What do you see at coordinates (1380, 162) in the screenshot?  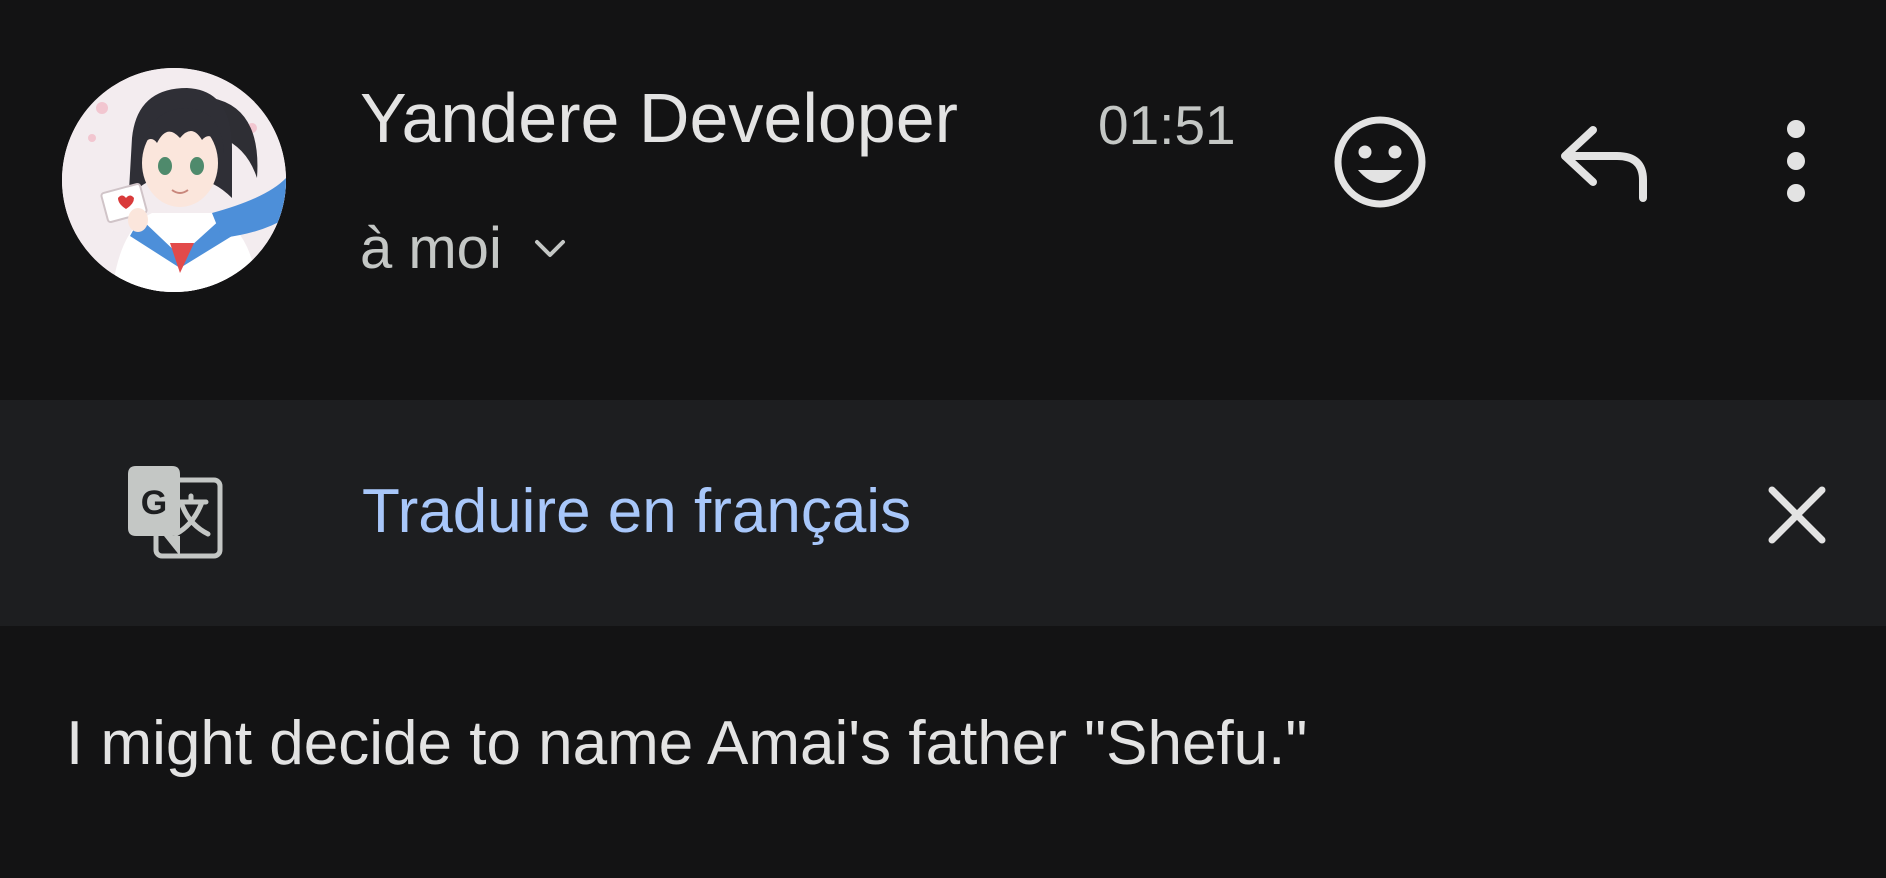 I see `smiley-face-icon` at bounding box center [1380, 162].